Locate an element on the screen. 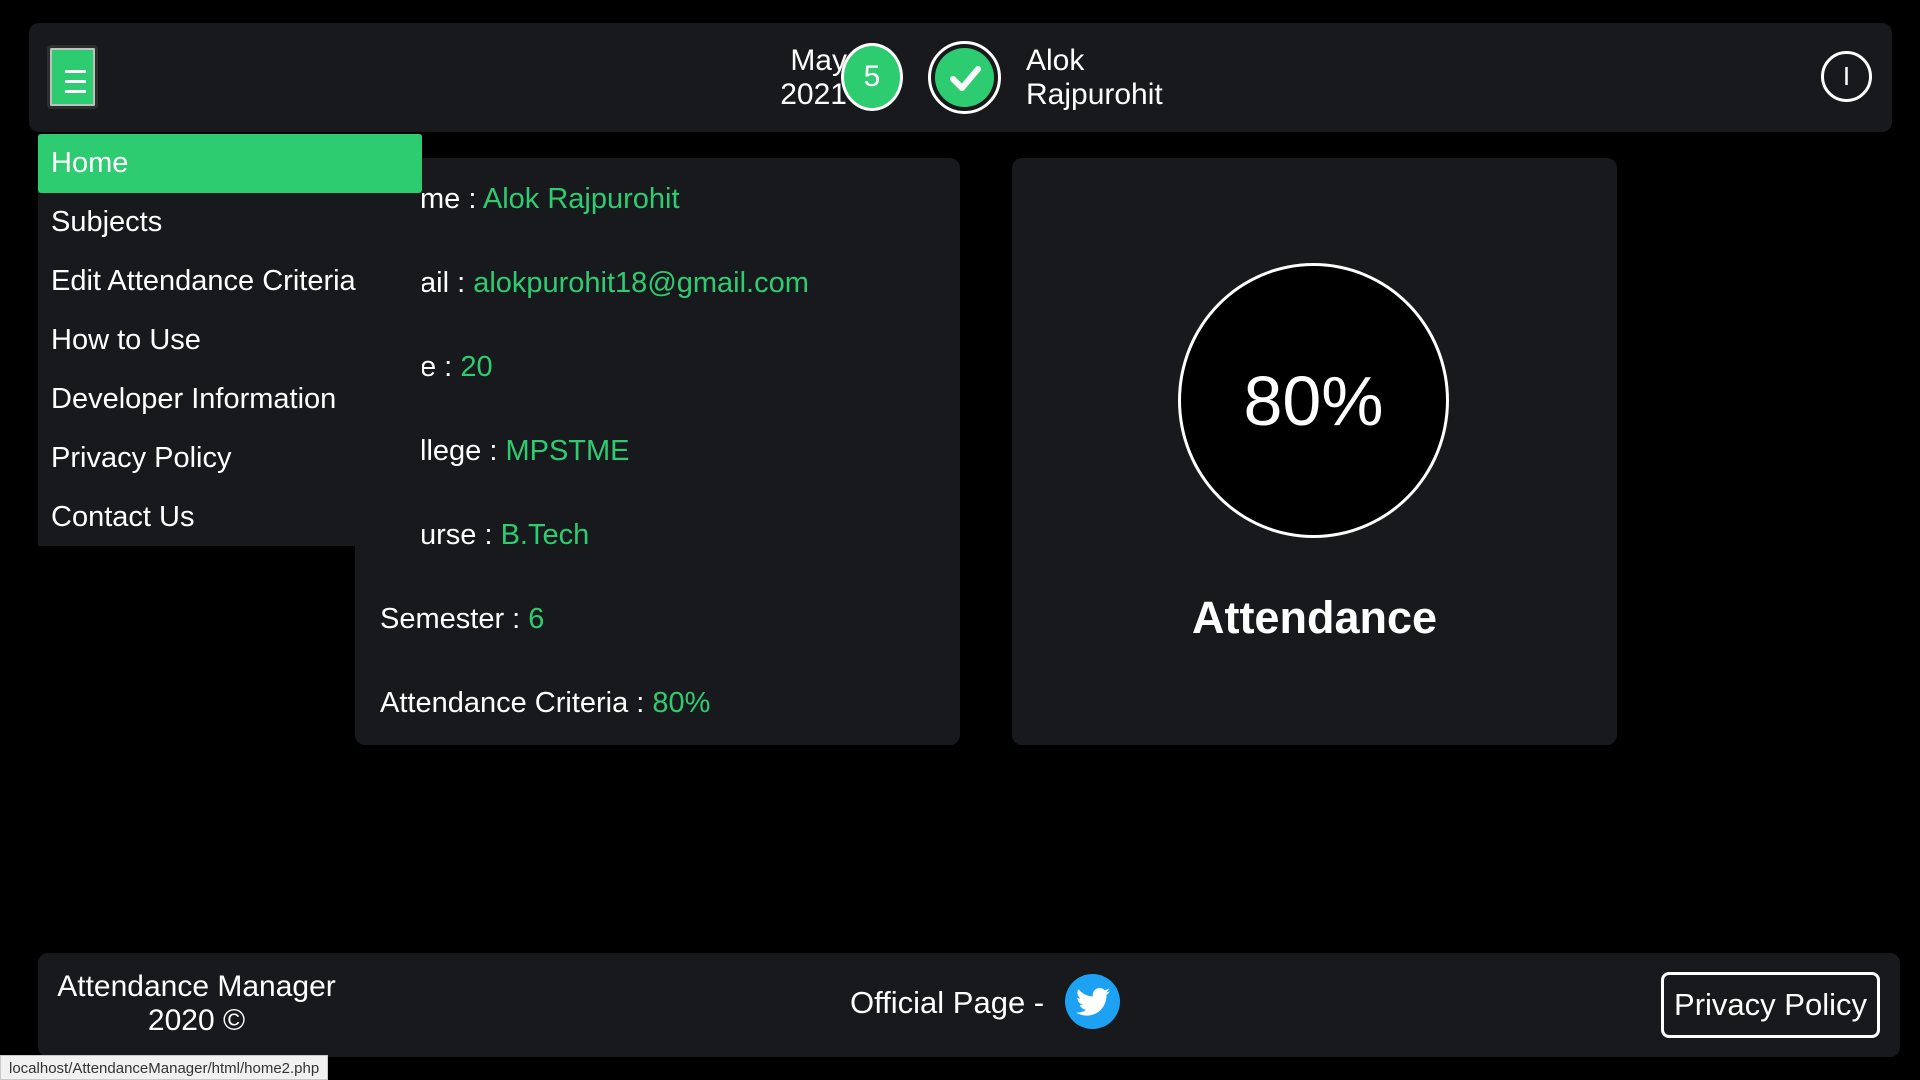 This screenshot has width=1920, height=1080. profile-row-college: llege : MPSTME is located at coordinates (525, 451).